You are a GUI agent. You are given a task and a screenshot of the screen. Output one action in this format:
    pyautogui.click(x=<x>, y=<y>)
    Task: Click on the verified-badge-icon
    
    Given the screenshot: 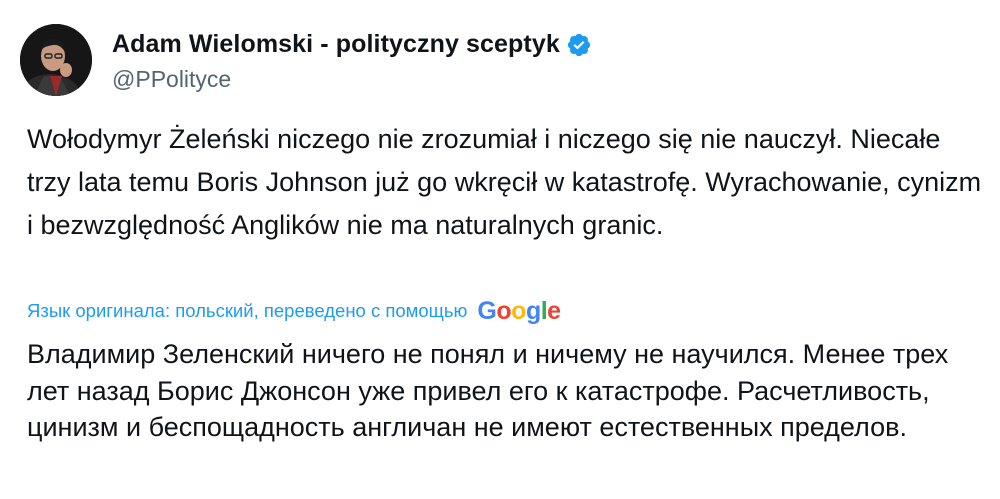 What is the action you would take?
    pyautogui.click(x=579, y=45)
    